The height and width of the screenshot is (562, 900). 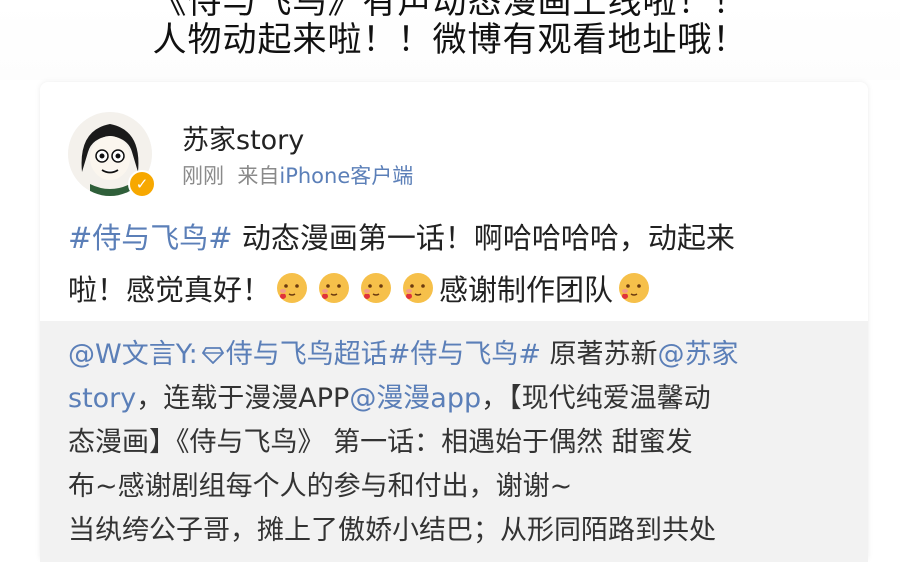 What do you see at coordinates (170, 290) in the screenshot?
I see `post-text-part-2: 啦！感觉真好！` at bounding box center [170, 290].